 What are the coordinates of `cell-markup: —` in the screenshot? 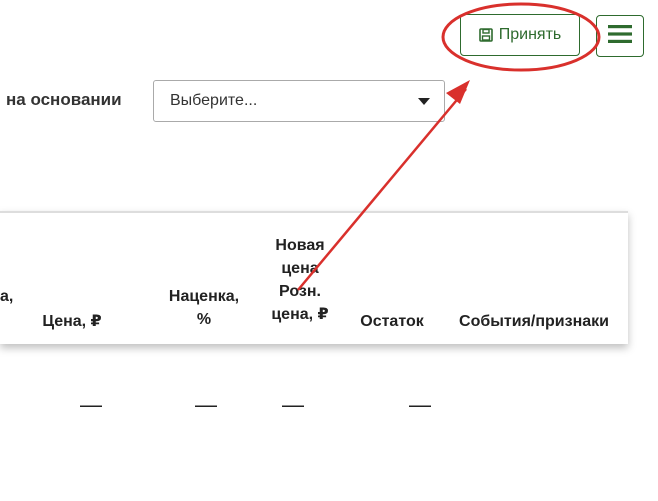 It's located at (206, 404).